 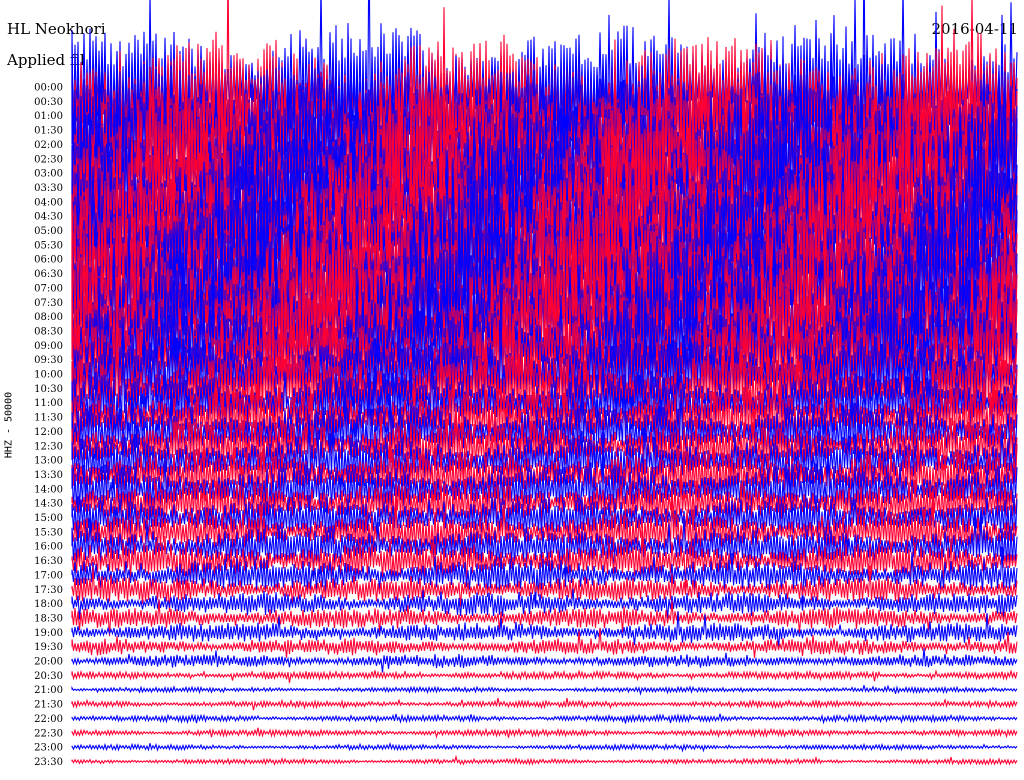 What do you see at coordinates (48, 174) in the screenshot?
I see `time-label-0300: 03:00` at bounding box center [48, 174].